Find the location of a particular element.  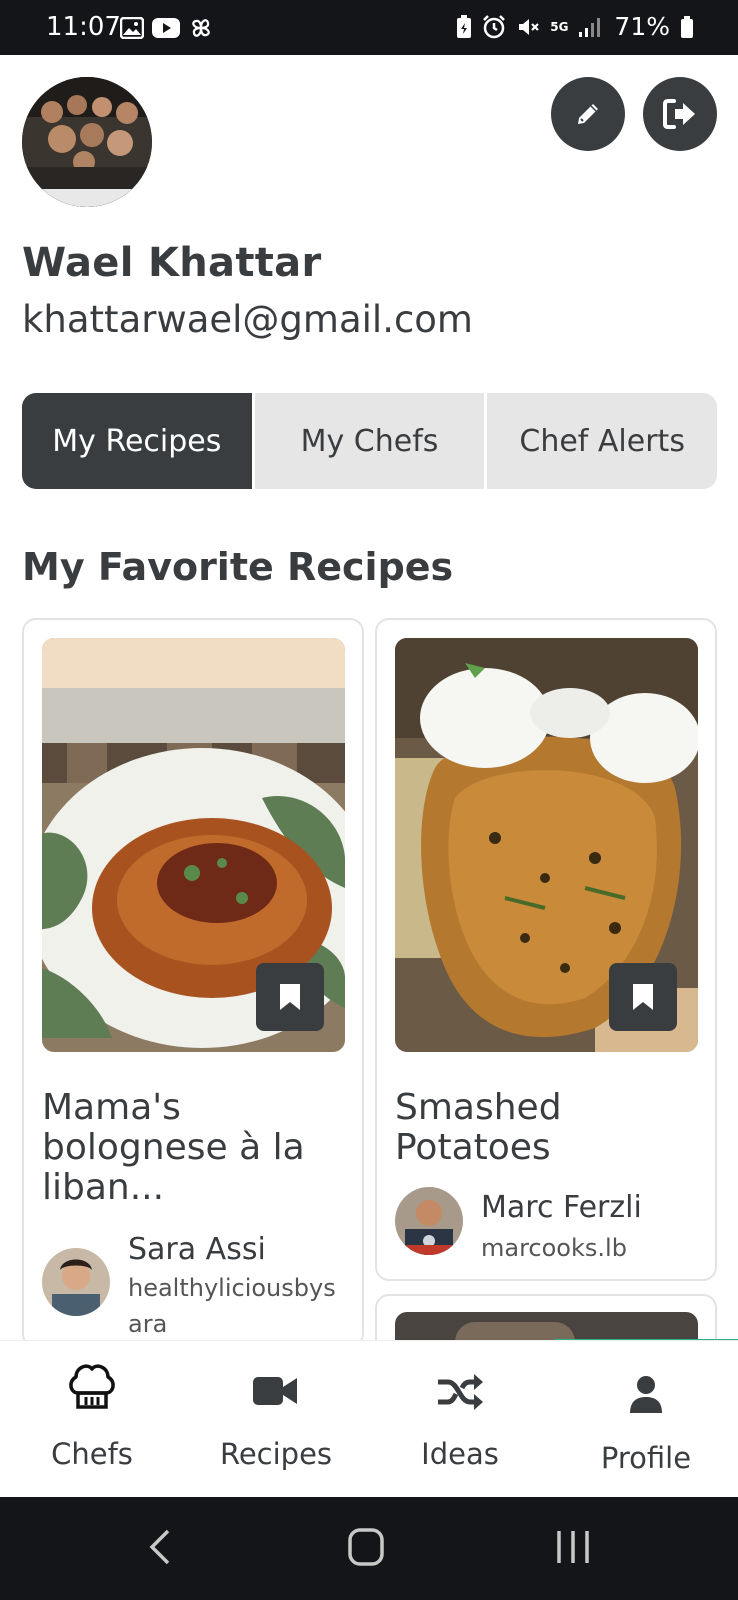

shuffle-icon is located at coordinates (460, 1392).